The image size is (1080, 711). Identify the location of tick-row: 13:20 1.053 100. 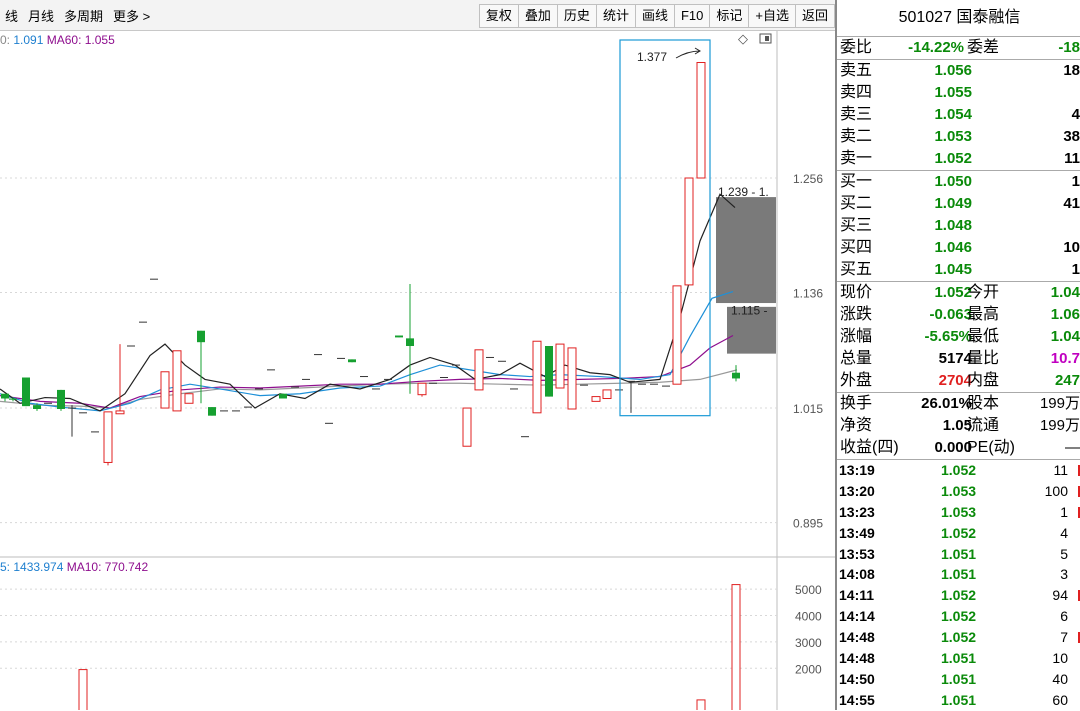
(958, 491).